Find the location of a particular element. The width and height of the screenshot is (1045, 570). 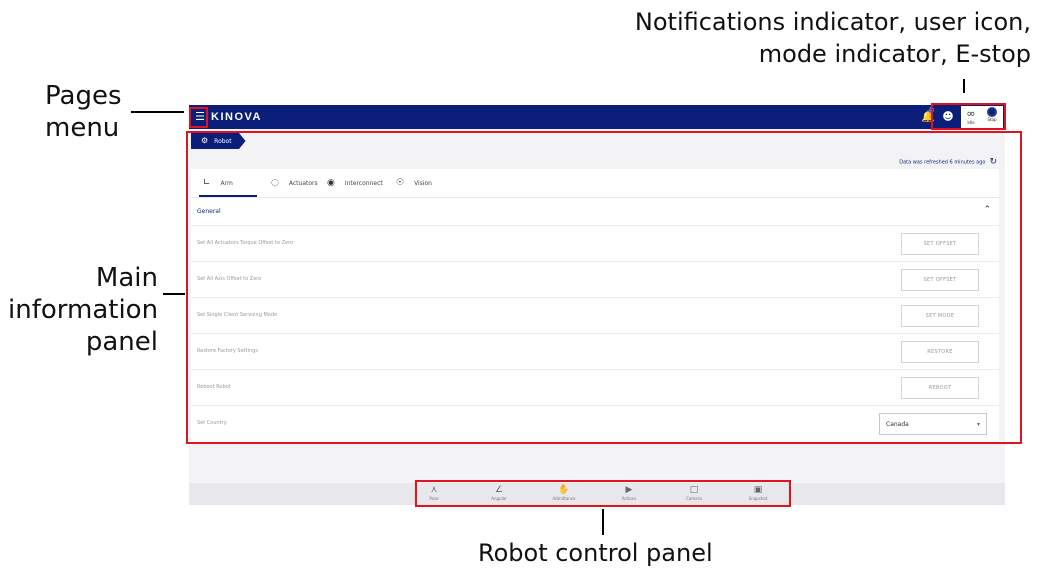

tab-arm: ∟ Arm is located at coordinates (228, 183).